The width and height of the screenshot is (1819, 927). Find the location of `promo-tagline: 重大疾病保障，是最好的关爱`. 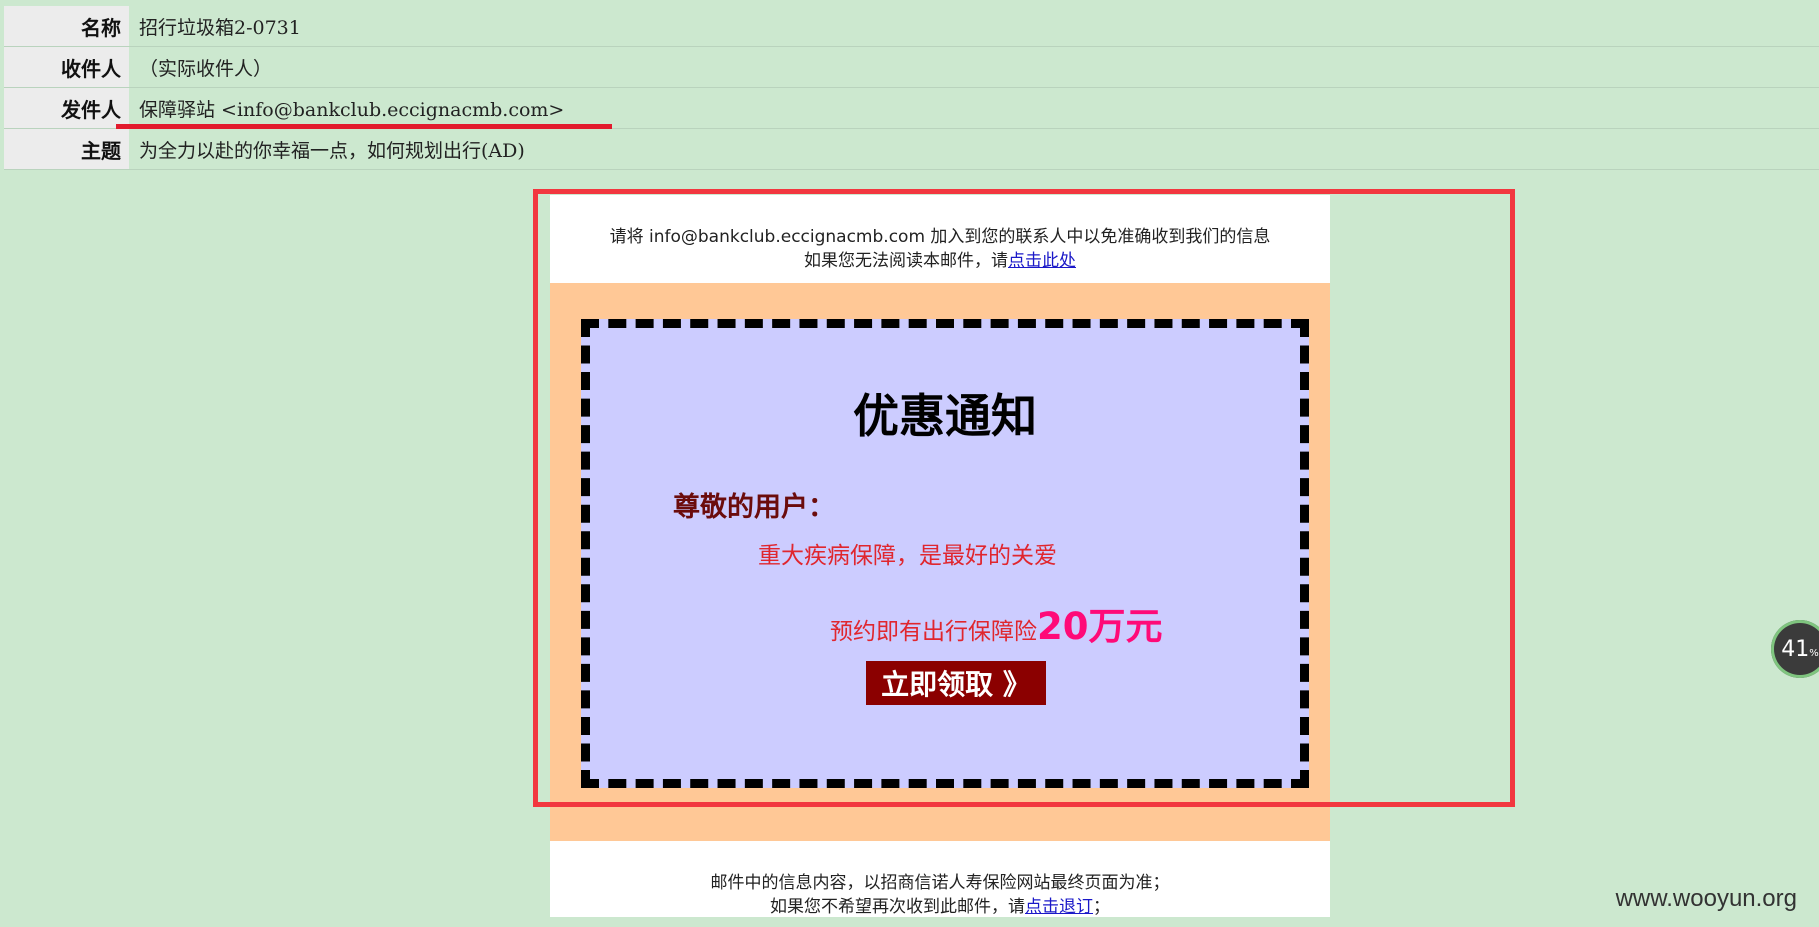

promo-tagline: 重大疾病保障，是最好的关爱 is located at coordinates (907, 556).